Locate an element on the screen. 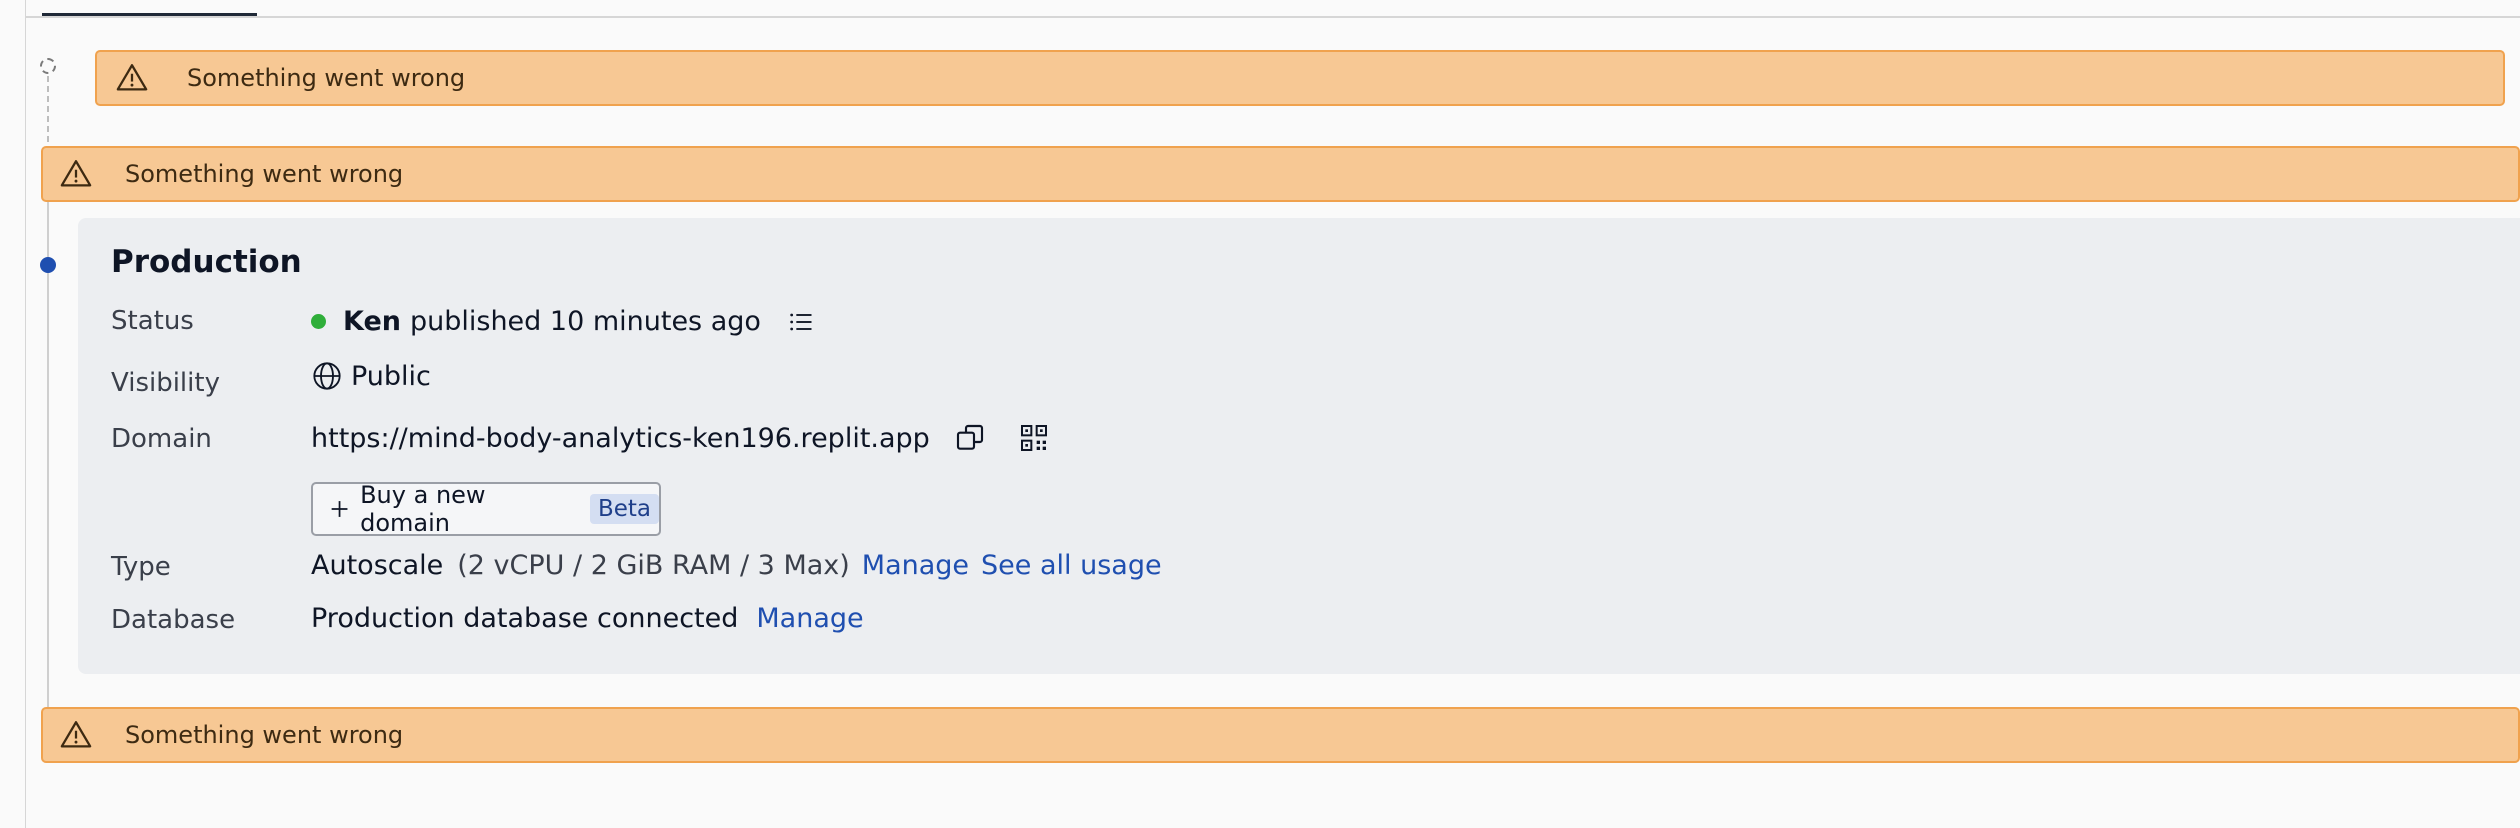 The width and height of the screenshot is (2520, 828). database-manage-link: Manage is located at coordinates (809, 618).